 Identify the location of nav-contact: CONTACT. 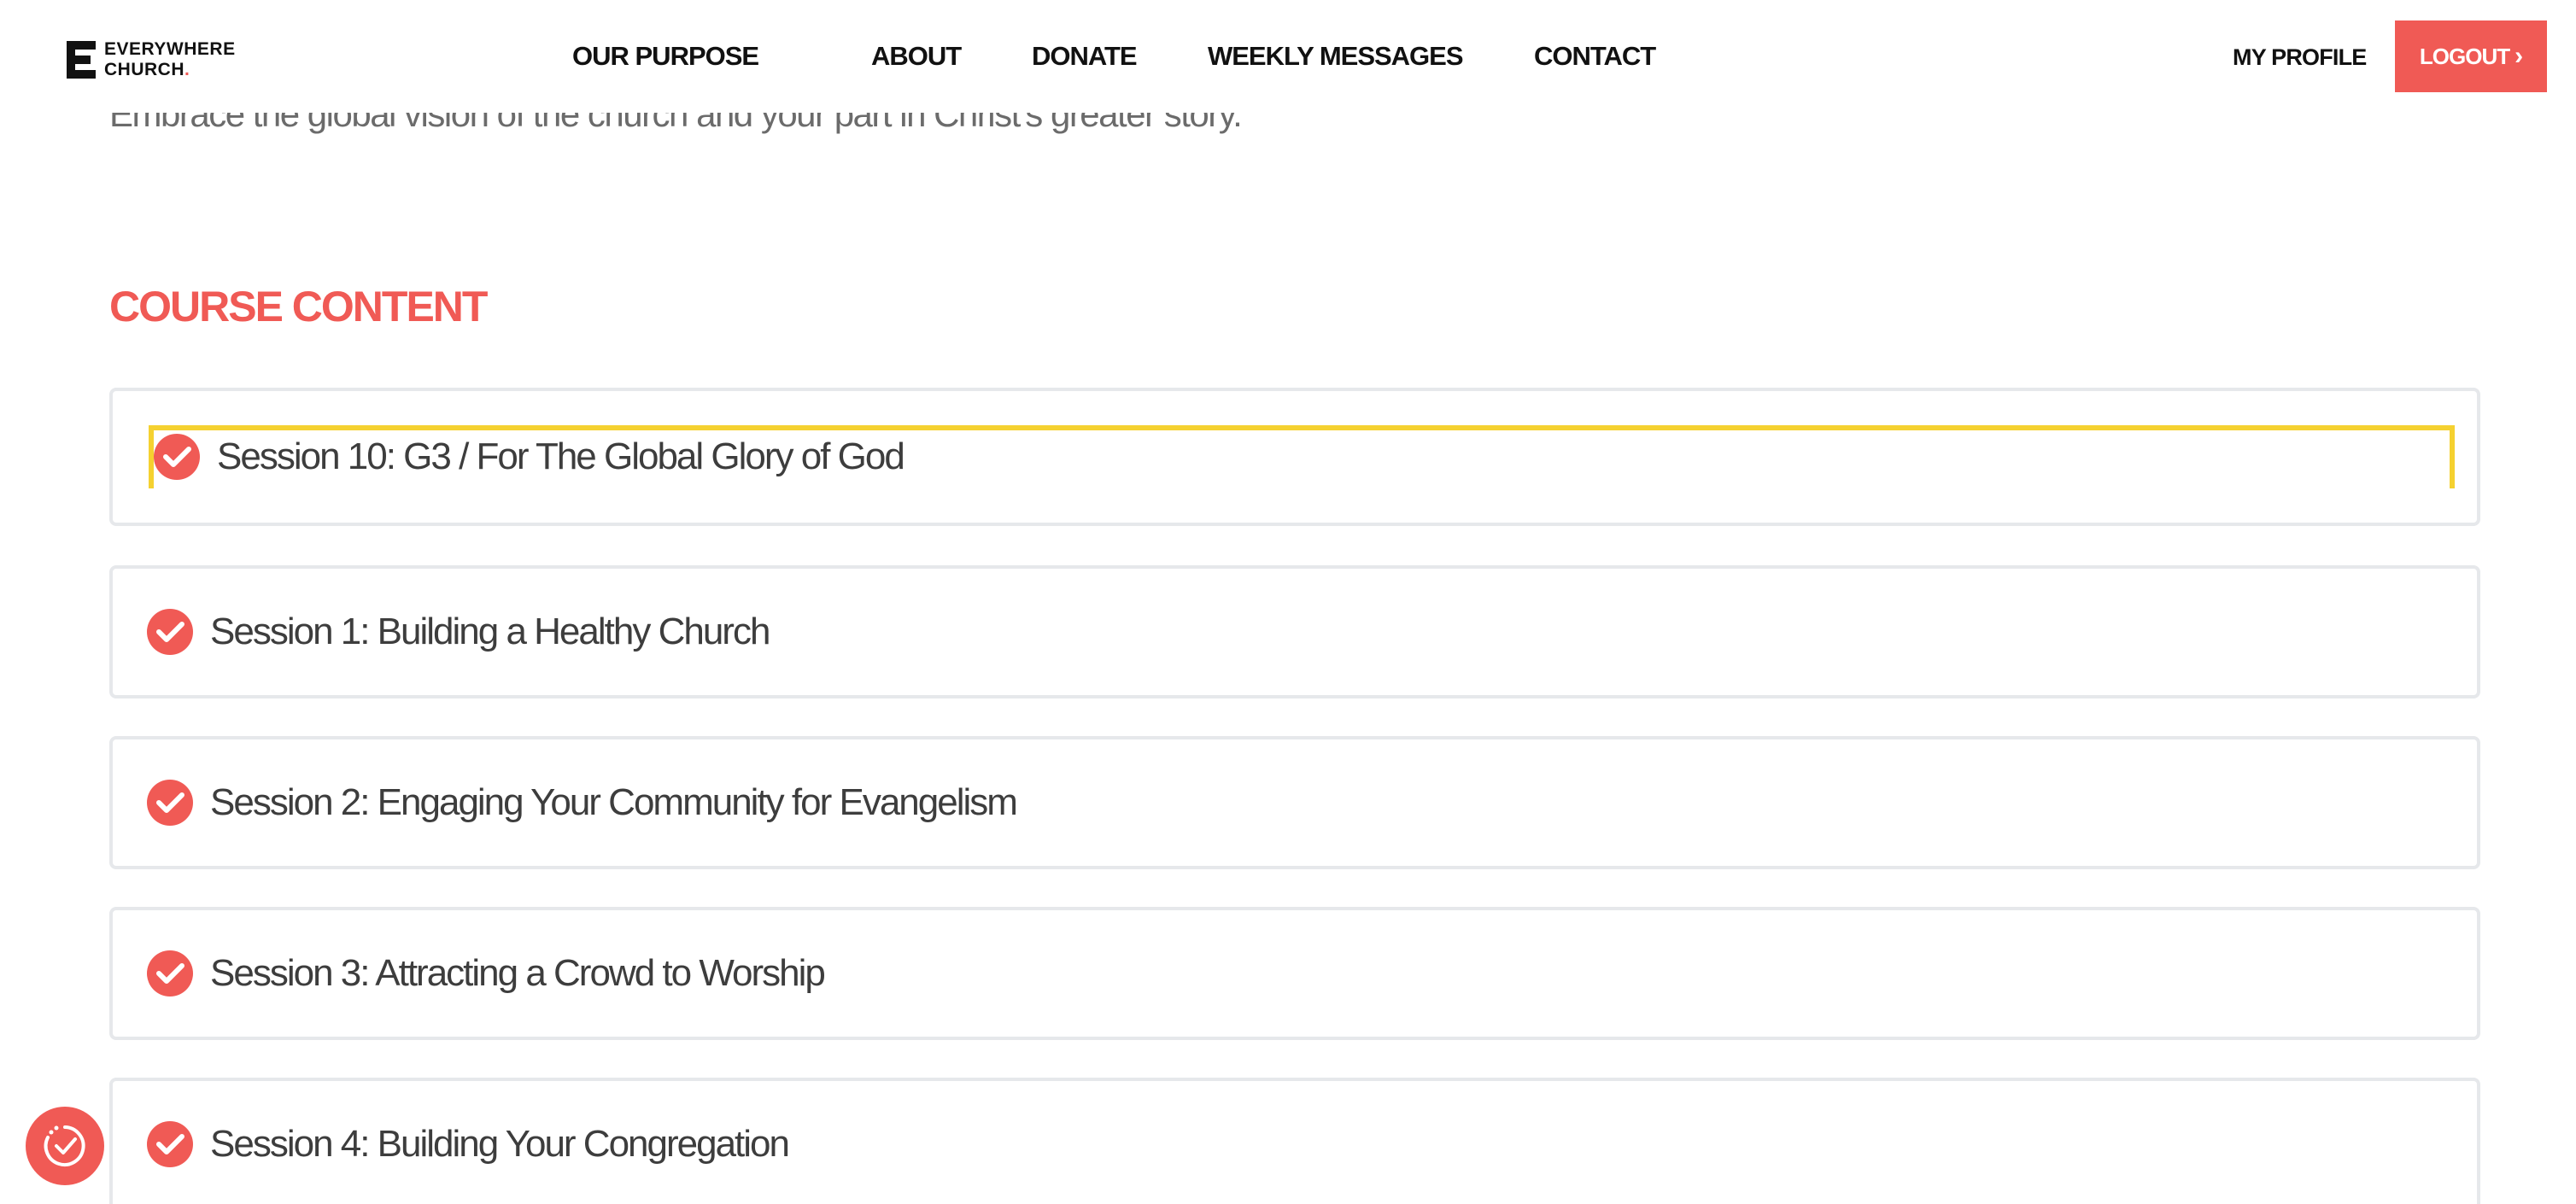
(1595, 56).